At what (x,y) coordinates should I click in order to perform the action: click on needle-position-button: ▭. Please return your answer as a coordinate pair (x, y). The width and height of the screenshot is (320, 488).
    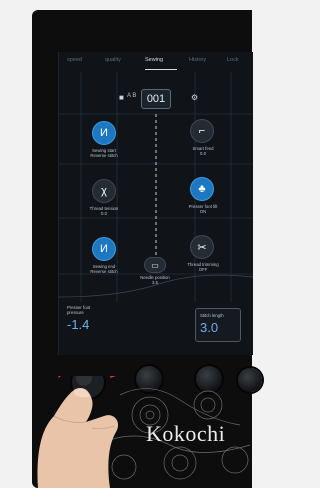
    Looking at the image, I should click on (155, 265).